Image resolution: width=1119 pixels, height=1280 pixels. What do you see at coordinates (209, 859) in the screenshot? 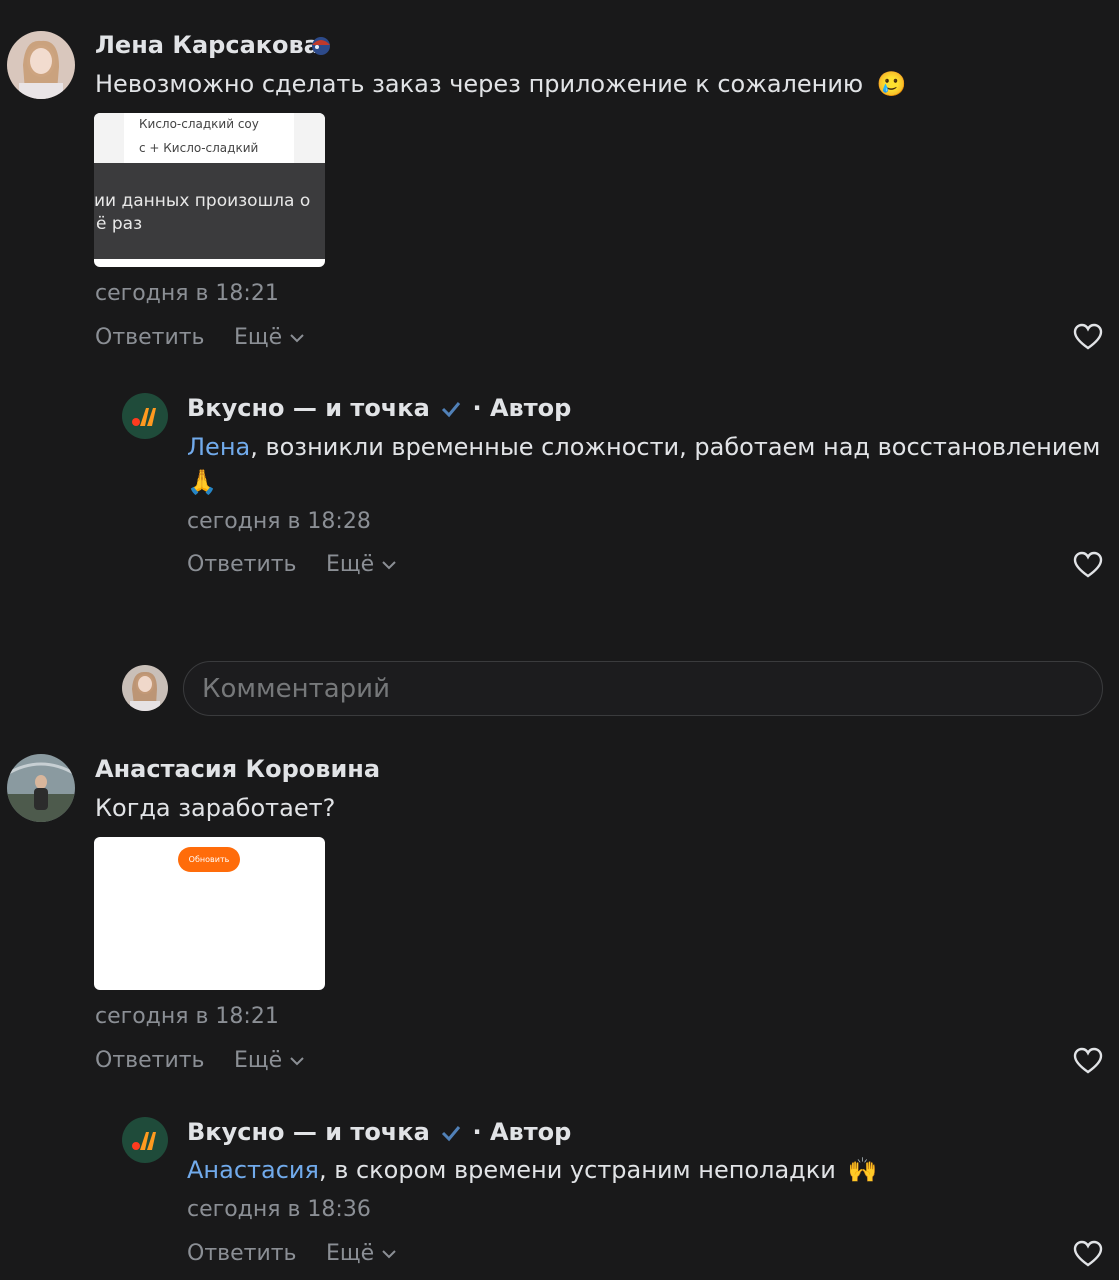
I see `image-refresh-button: Обновить` at bounding box center [209, 859].